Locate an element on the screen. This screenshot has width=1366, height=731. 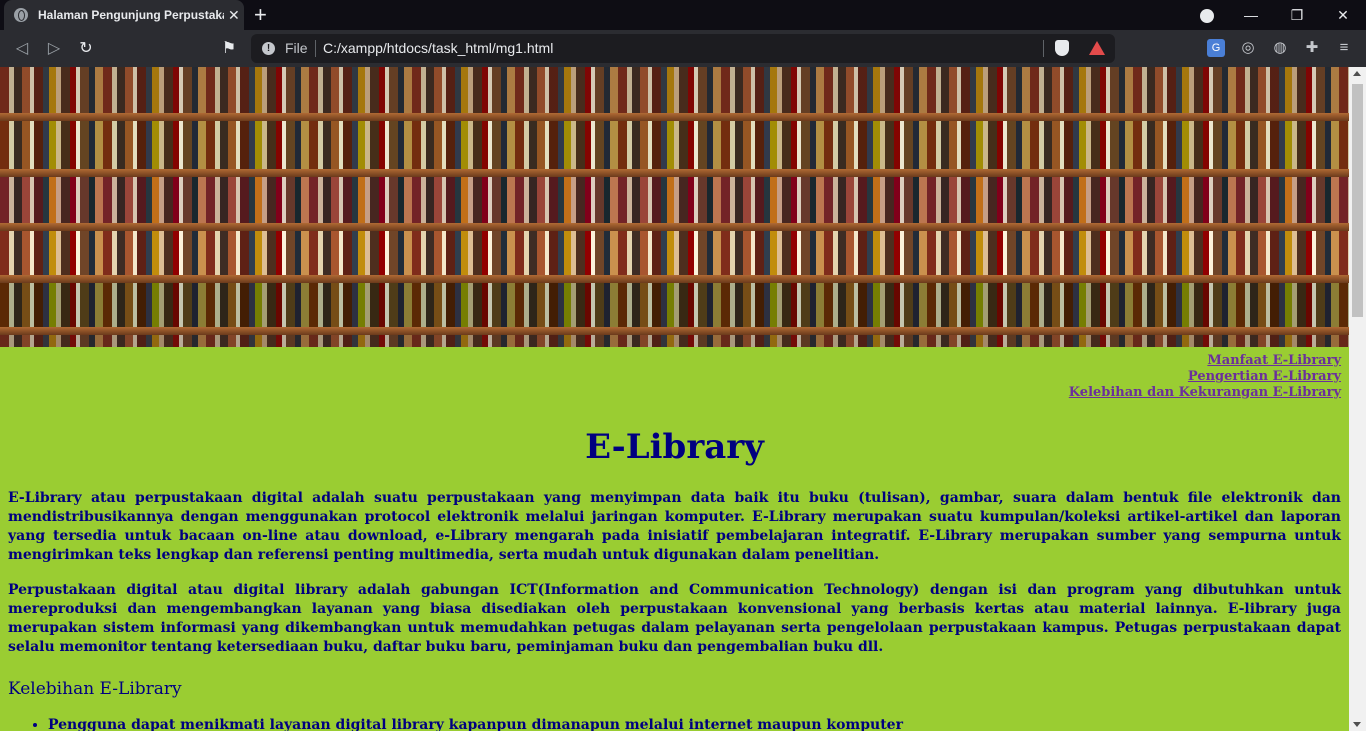
extension-icon: ◎ is located at coordinates (1248, 48).